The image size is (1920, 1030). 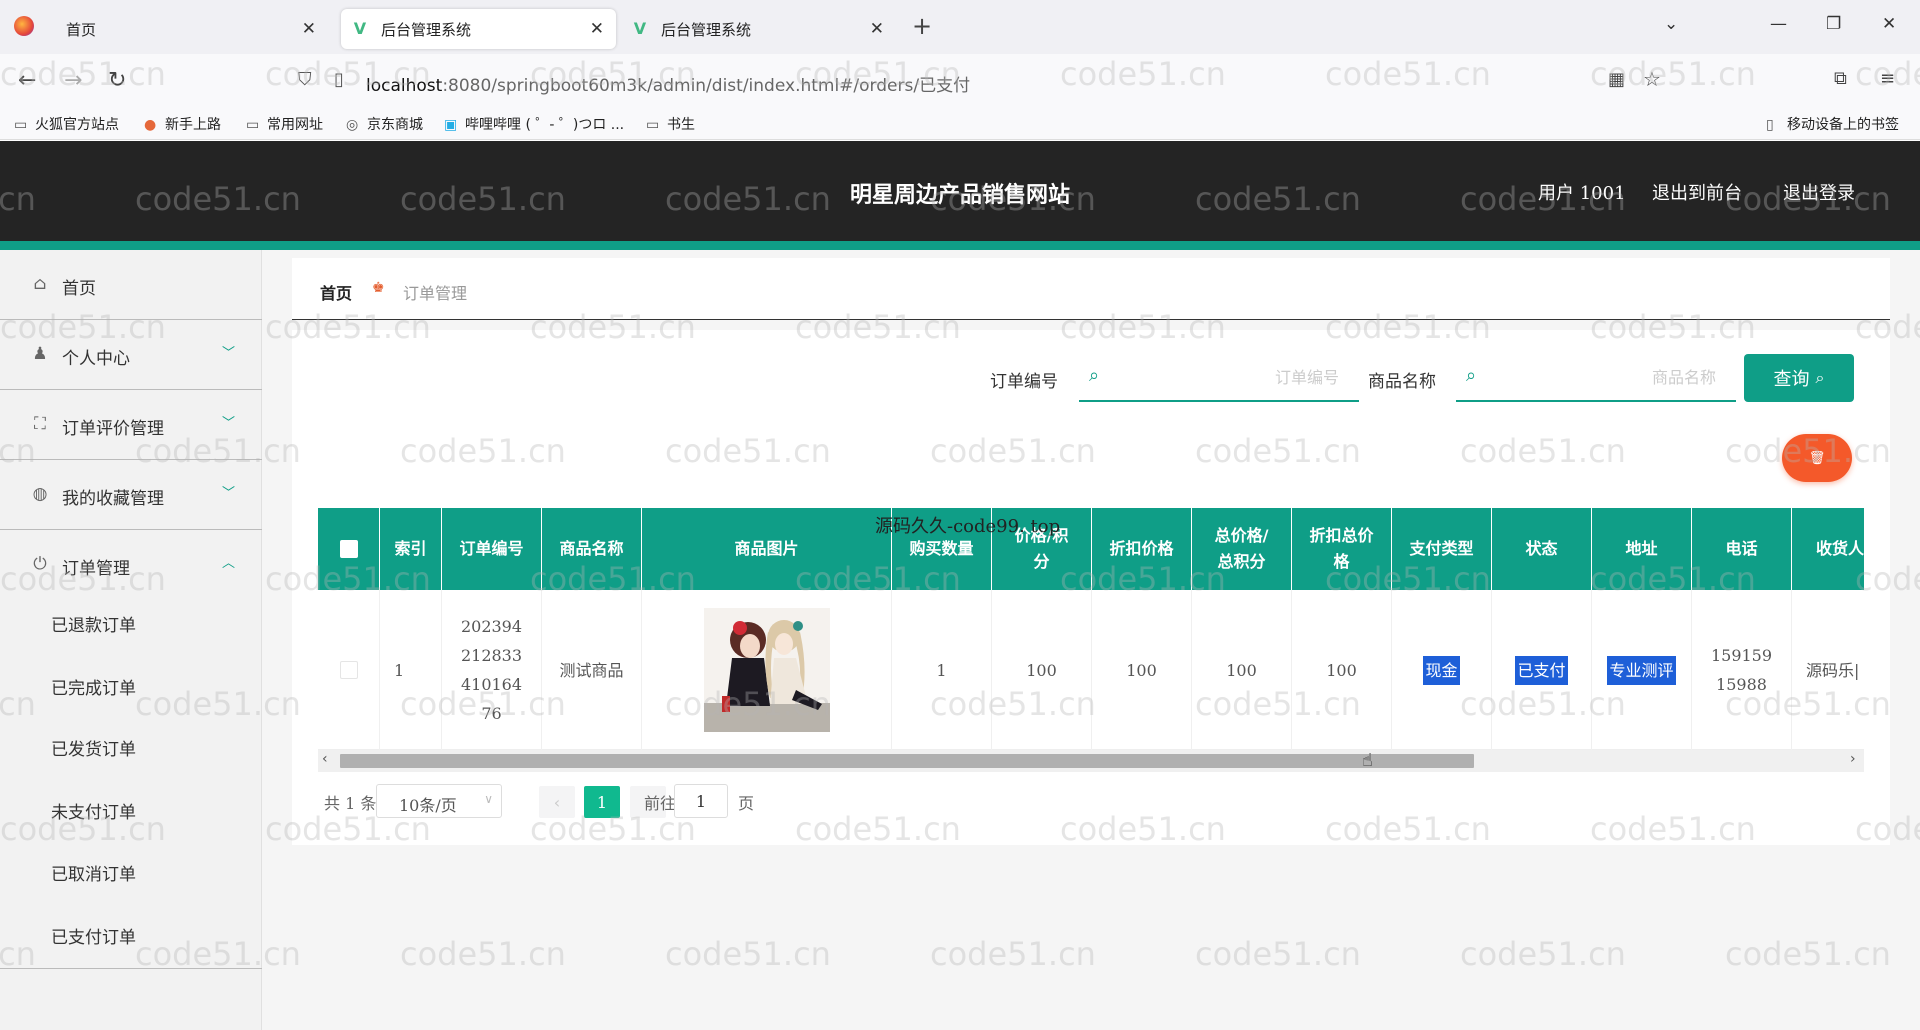 I want to click on goto-prefix: 前往, so click(x=660, y=803).